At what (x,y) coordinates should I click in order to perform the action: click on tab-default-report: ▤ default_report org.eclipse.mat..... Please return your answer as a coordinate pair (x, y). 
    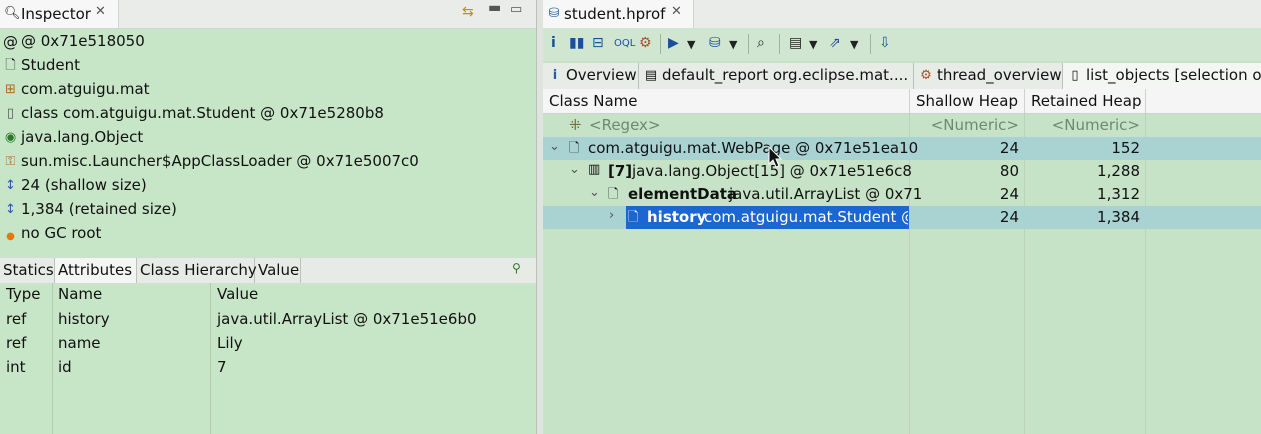
    Looking at the image, I should click on (776, 76).